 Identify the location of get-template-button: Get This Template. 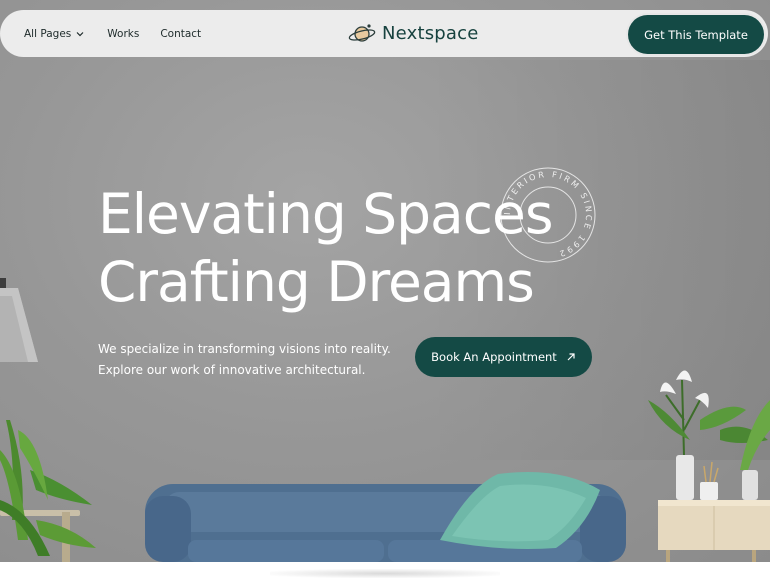
(696, 34).